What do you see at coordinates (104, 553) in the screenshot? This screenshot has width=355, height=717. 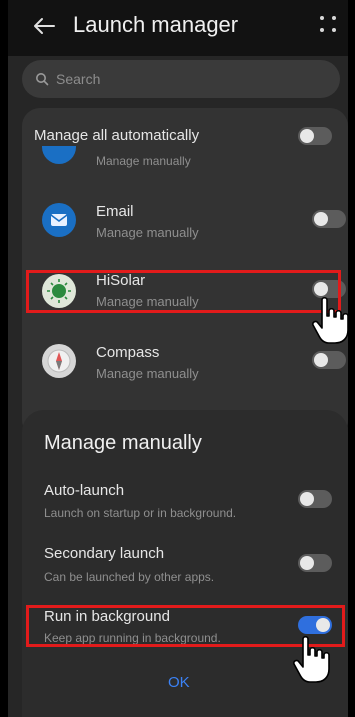 I see `secondary-launch-label: Secondary launch` at bounding box center [104, 553].